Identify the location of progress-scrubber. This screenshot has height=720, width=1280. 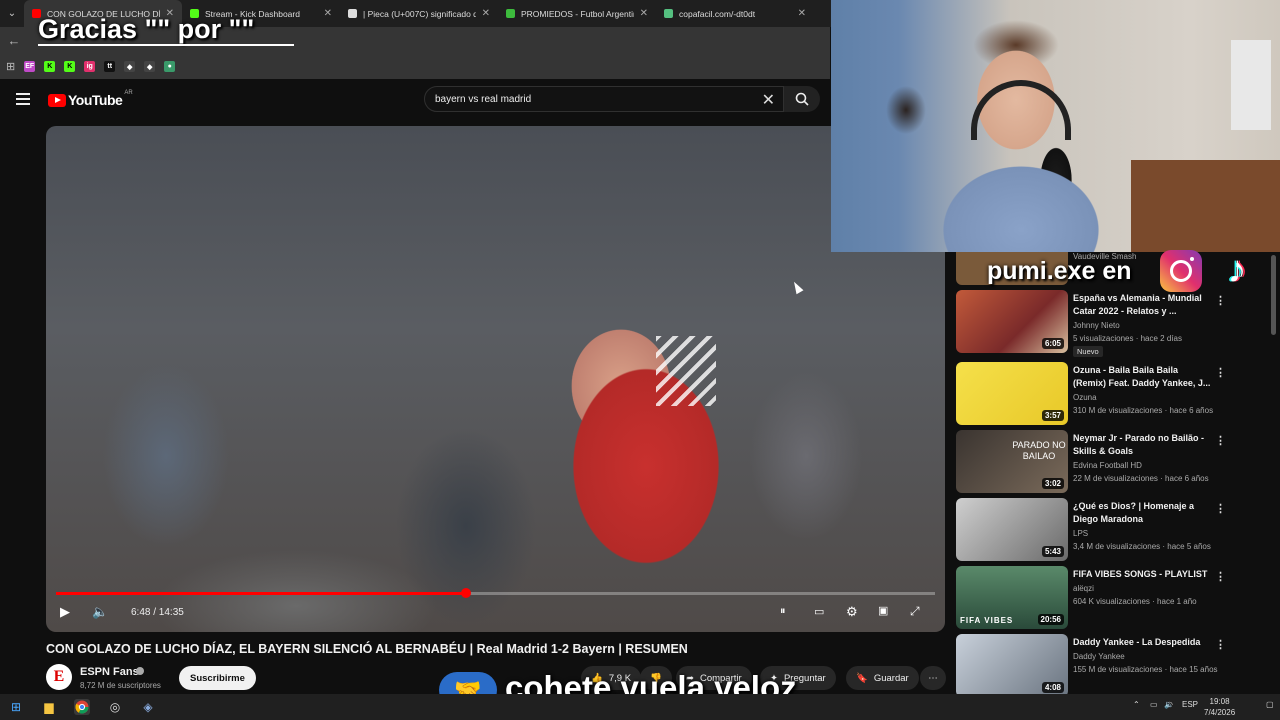
(465, 593).